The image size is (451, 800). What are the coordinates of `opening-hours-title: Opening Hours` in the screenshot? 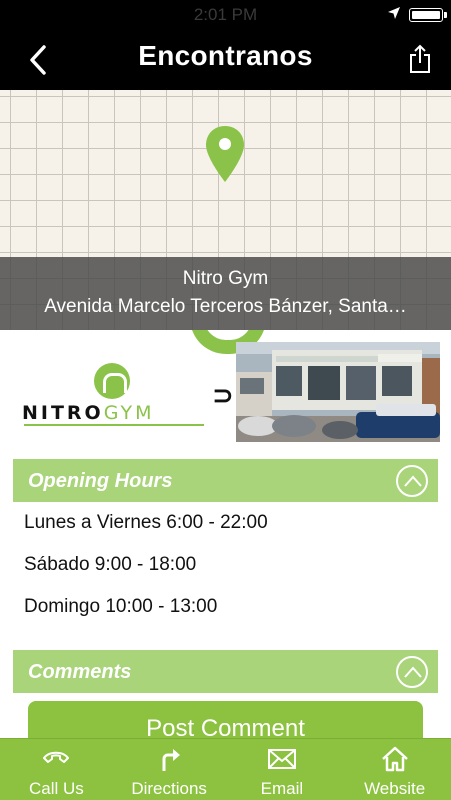 It's located at (100, 481).